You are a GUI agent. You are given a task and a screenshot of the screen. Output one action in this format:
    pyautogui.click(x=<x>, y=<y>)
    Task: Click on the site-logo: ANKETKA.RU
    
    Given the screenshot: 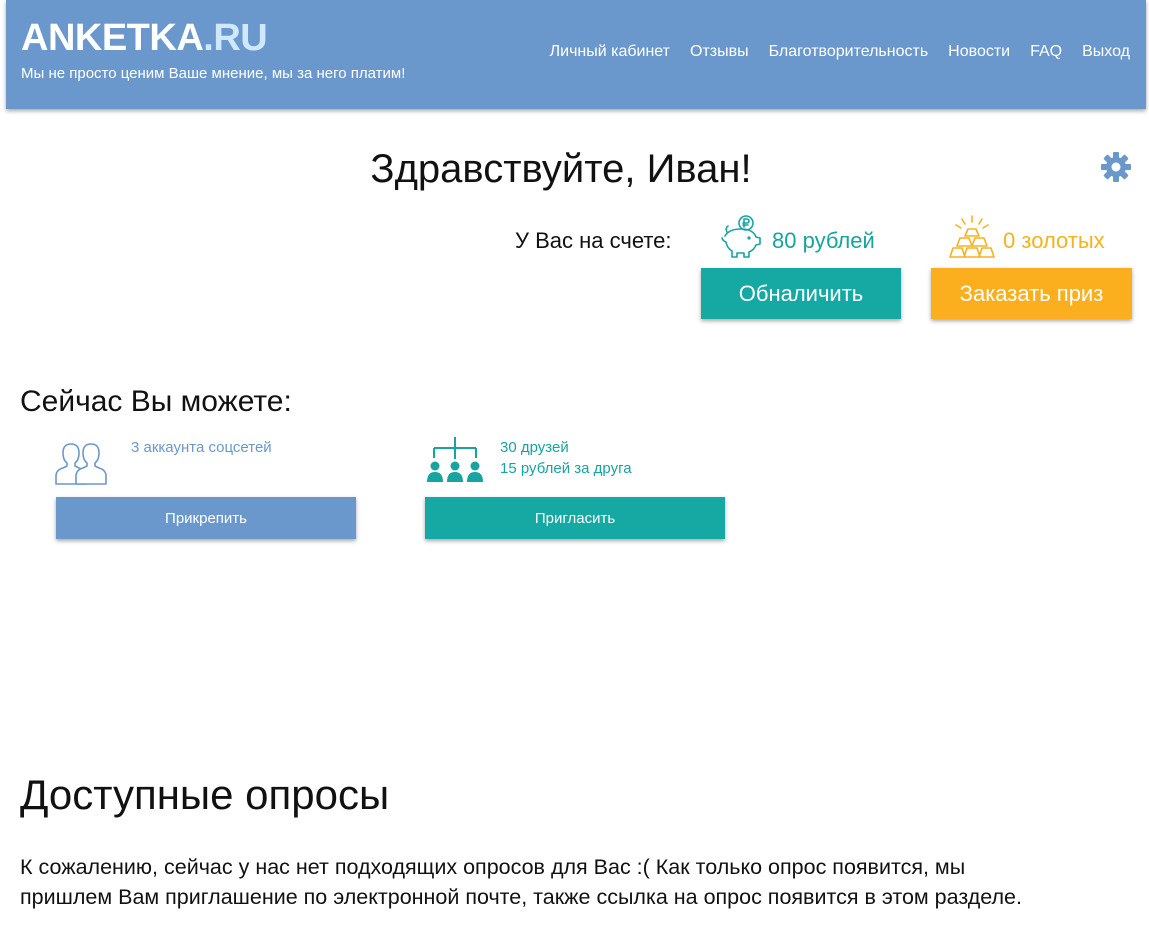 What is the action you would take?
    pyautogui.click(x=144, y=38)
    